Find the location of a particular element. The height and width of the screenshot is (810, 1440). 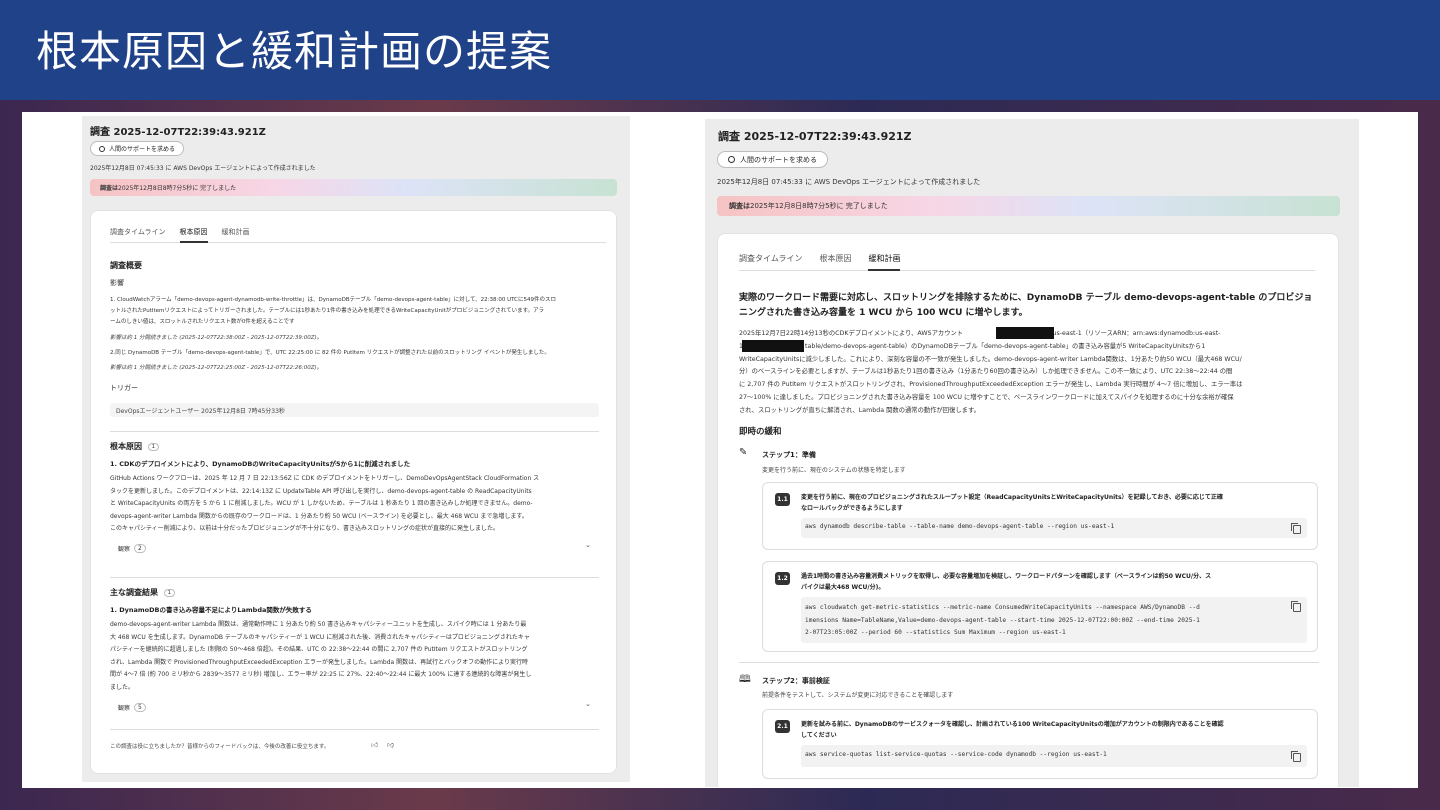

step2-title: ステップ2：事前検証 is located at coordinates (796, 681).